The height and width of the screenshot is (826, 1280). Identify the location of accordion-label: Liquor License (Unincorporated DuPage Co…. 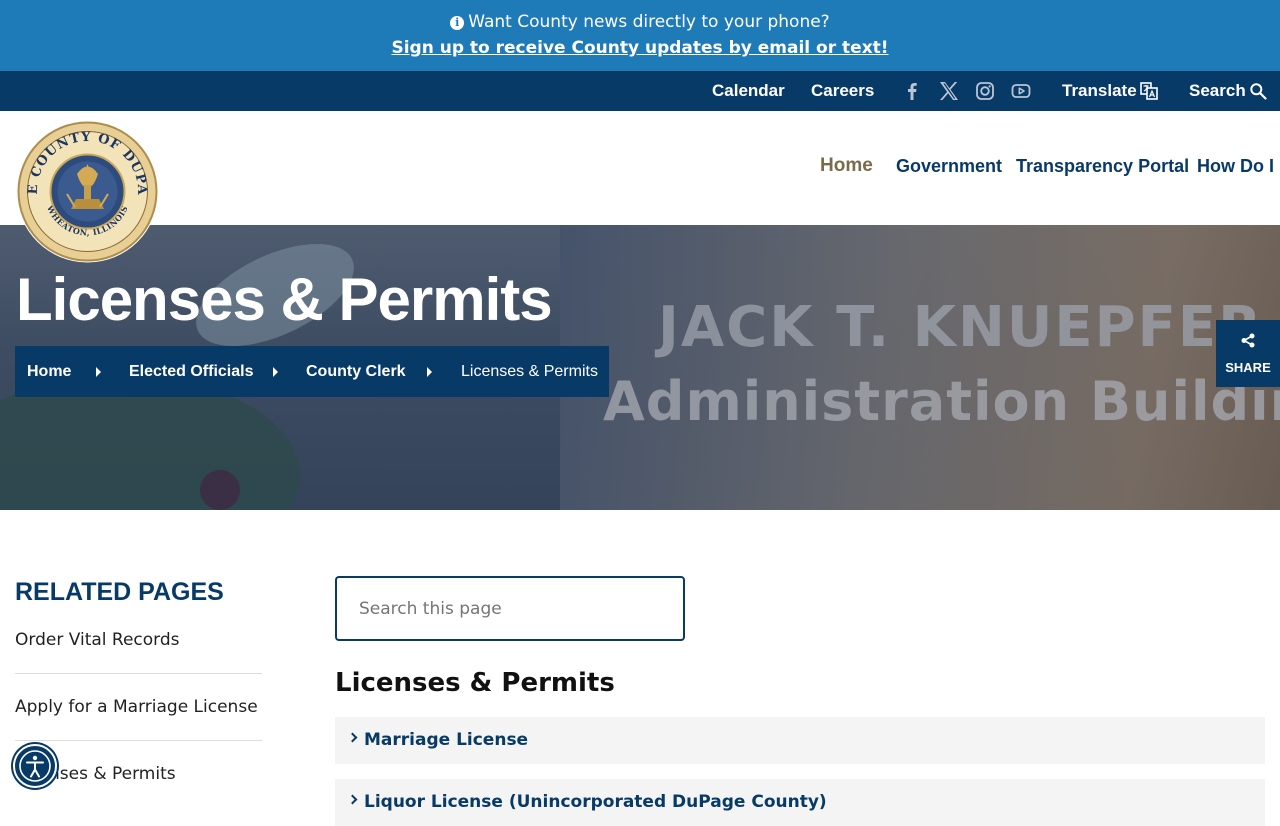
(595, 802).